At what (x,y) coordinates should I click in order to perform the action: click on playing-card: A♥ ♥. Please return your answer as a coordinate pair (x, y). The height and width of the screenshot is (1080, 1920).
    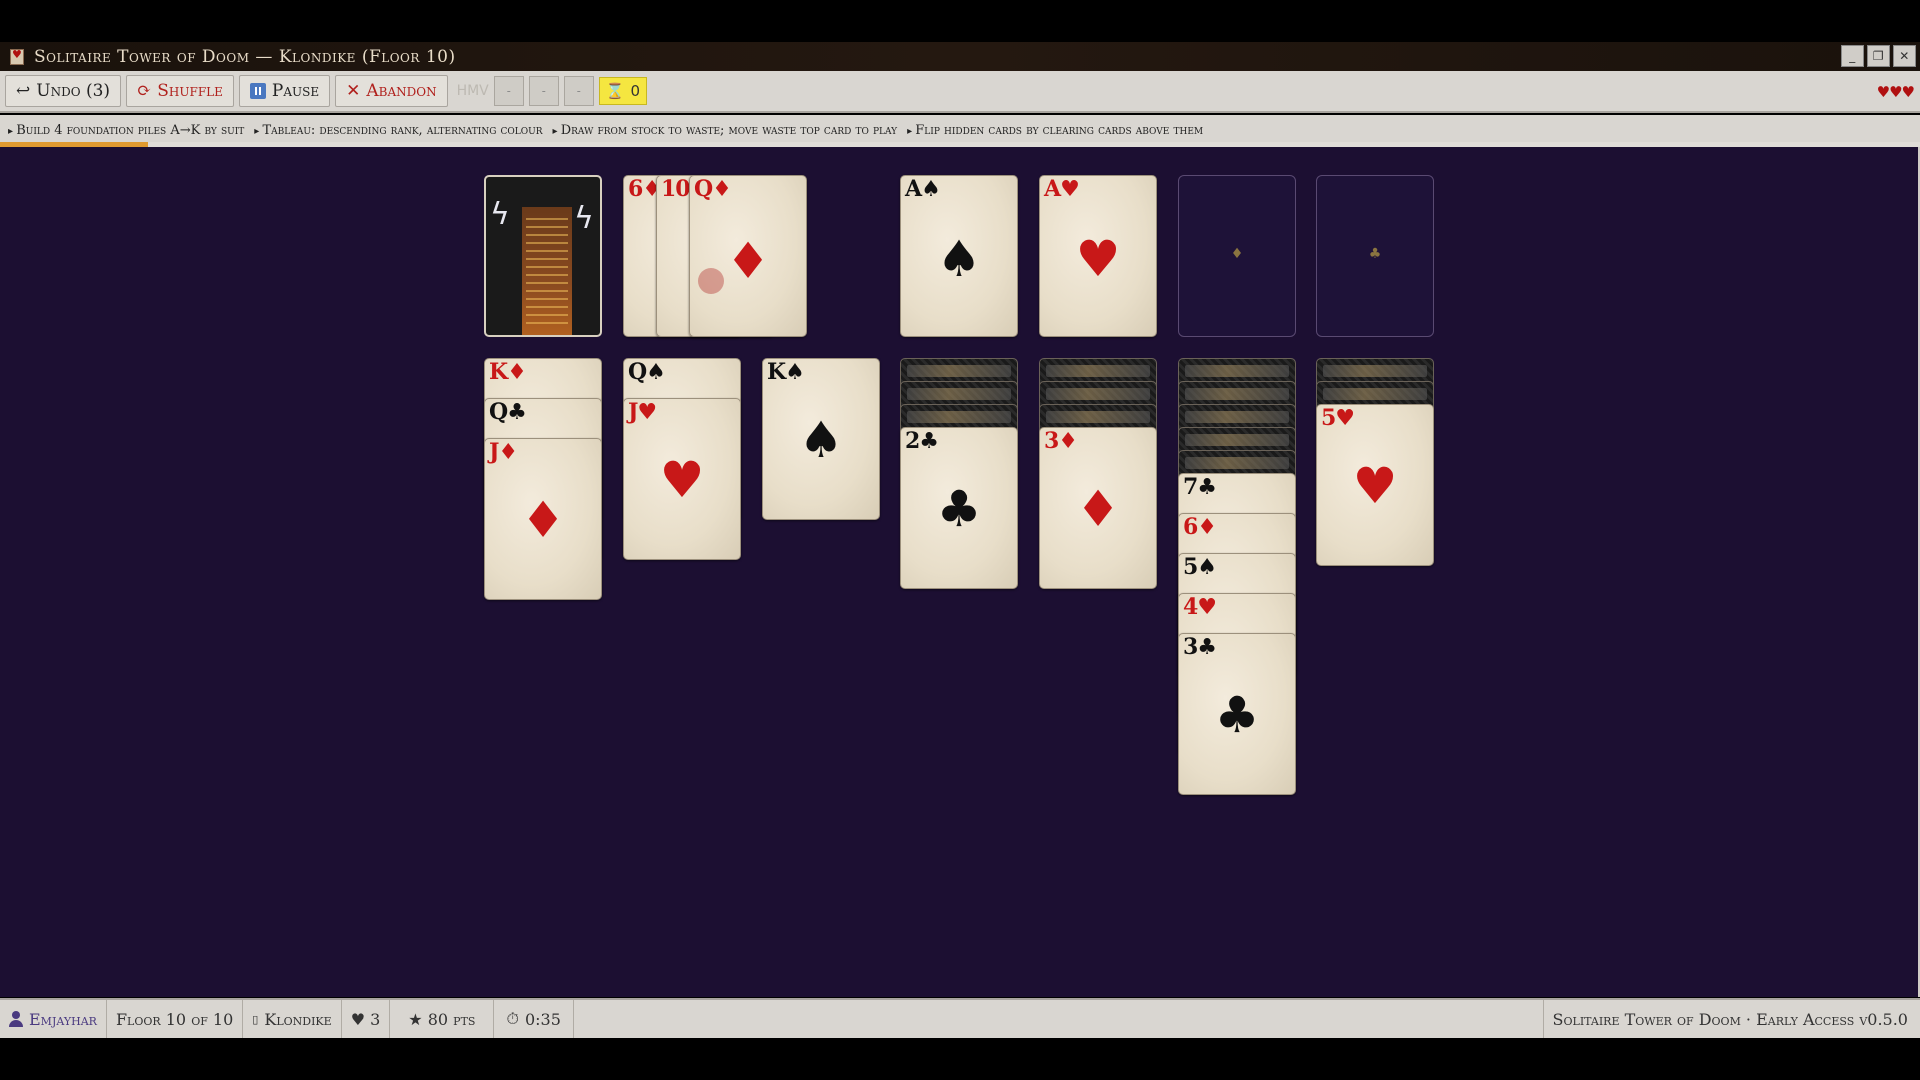
    Looking at the image, I should click on (1098, 256).